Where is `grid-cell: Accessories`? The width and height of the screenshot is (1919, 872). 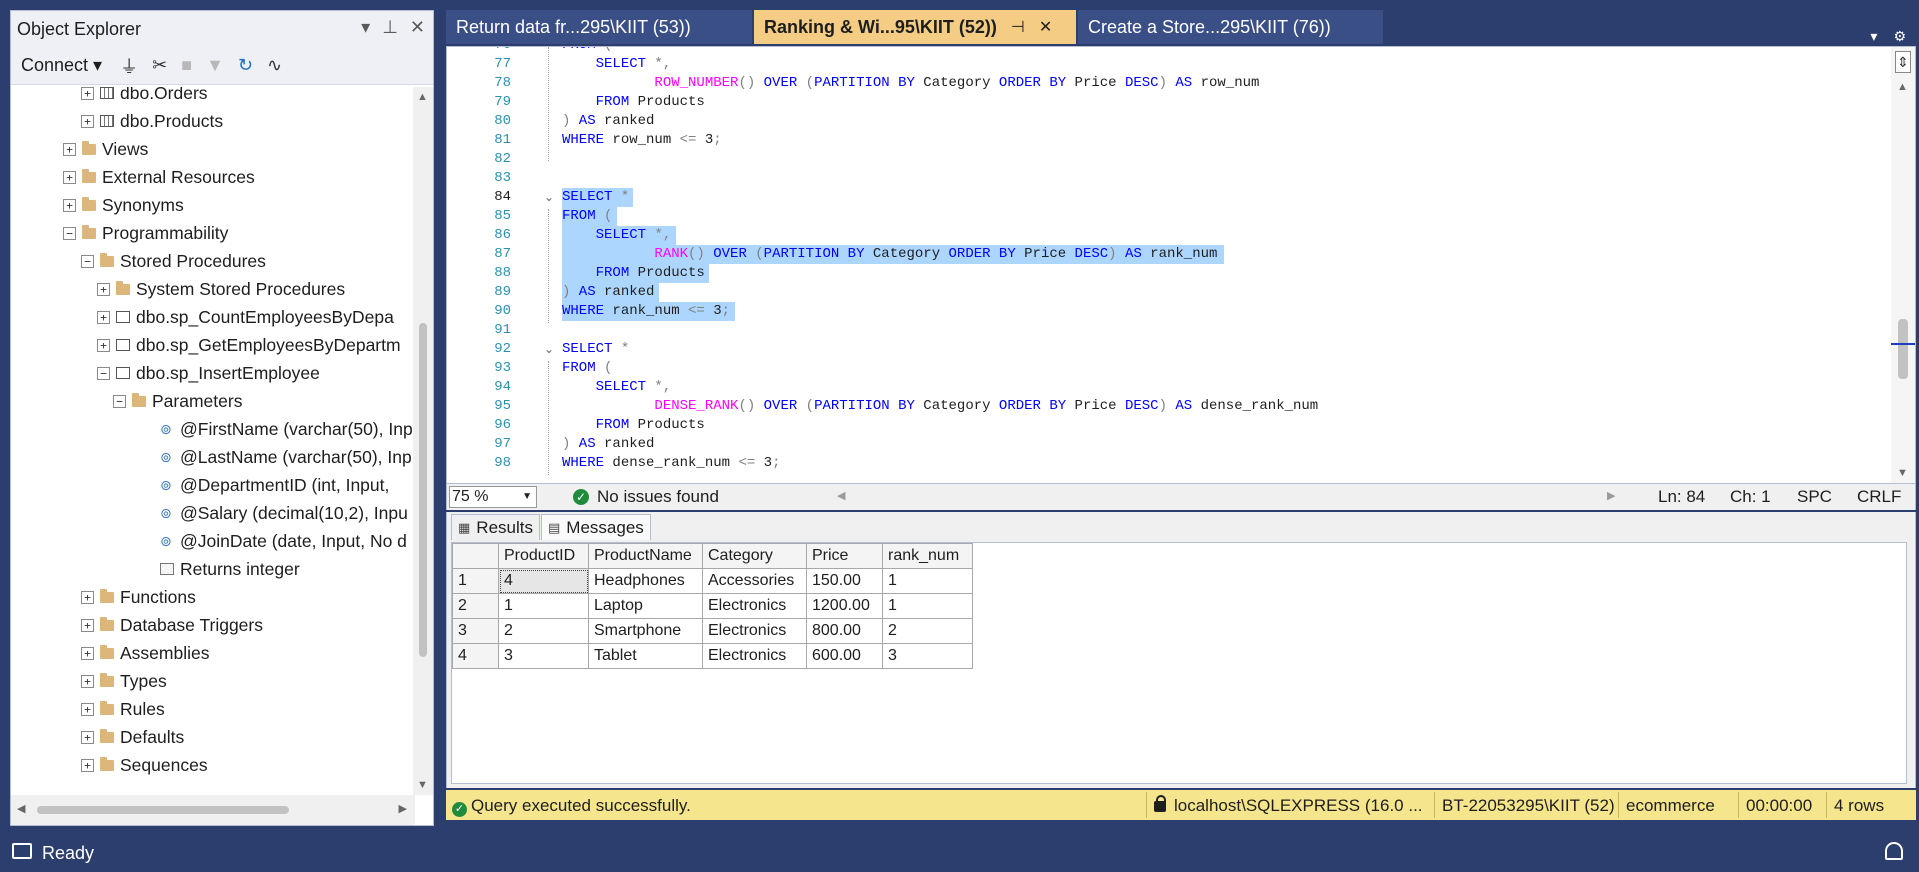
grid-cell: Accessories is located at coordinates (754, 581).